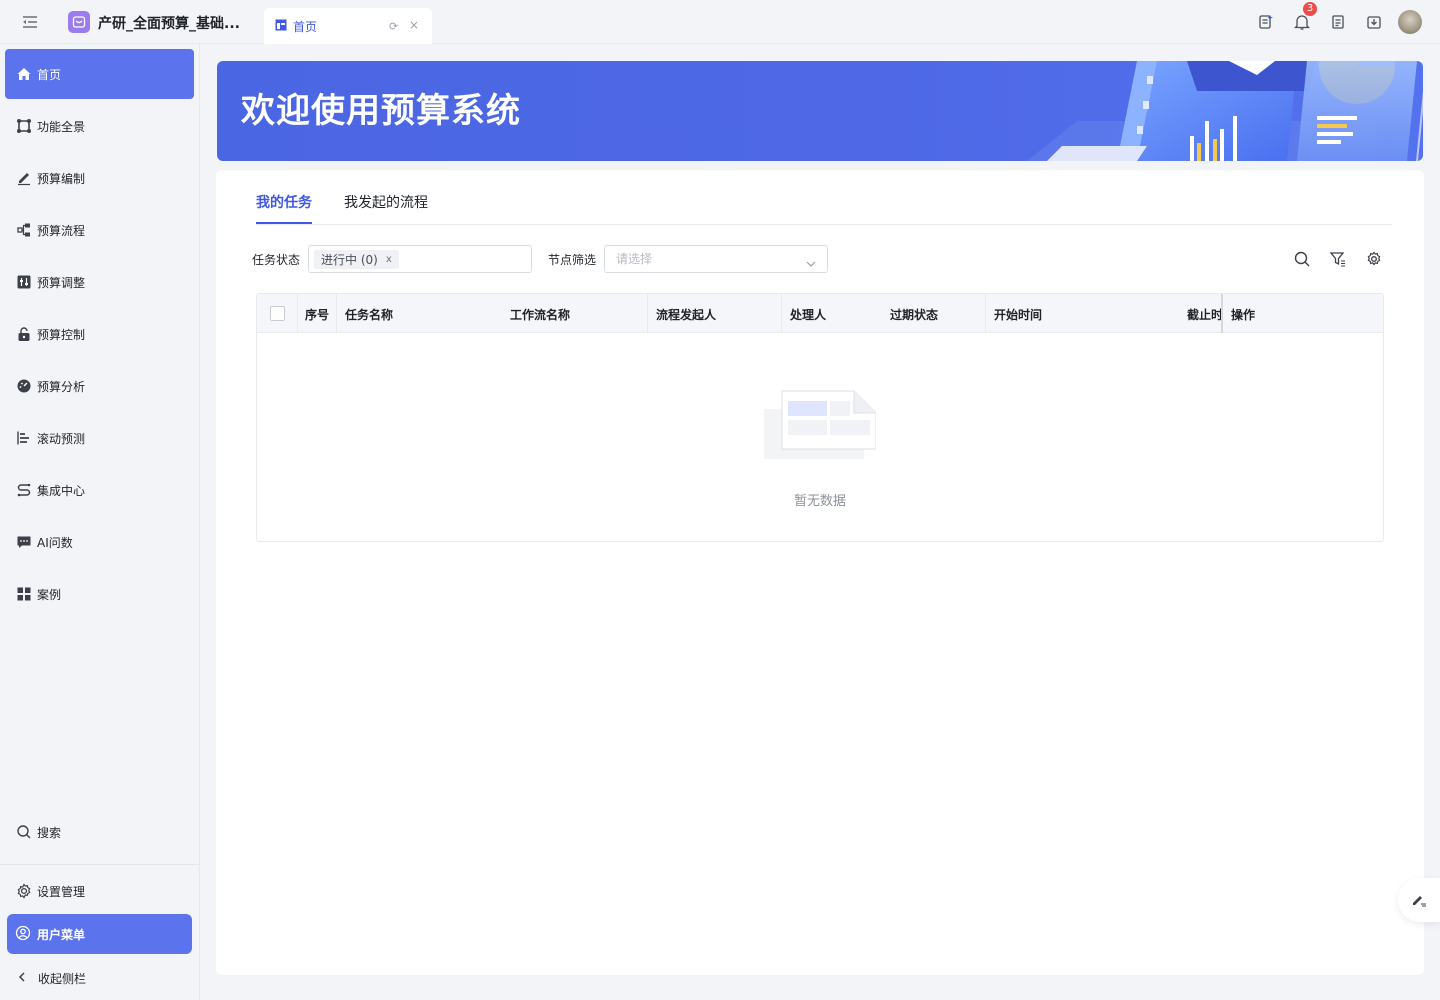 The width and height of the screenshot is (1440, 1000). I want to click on close-icon: ×, so click(414, 25).